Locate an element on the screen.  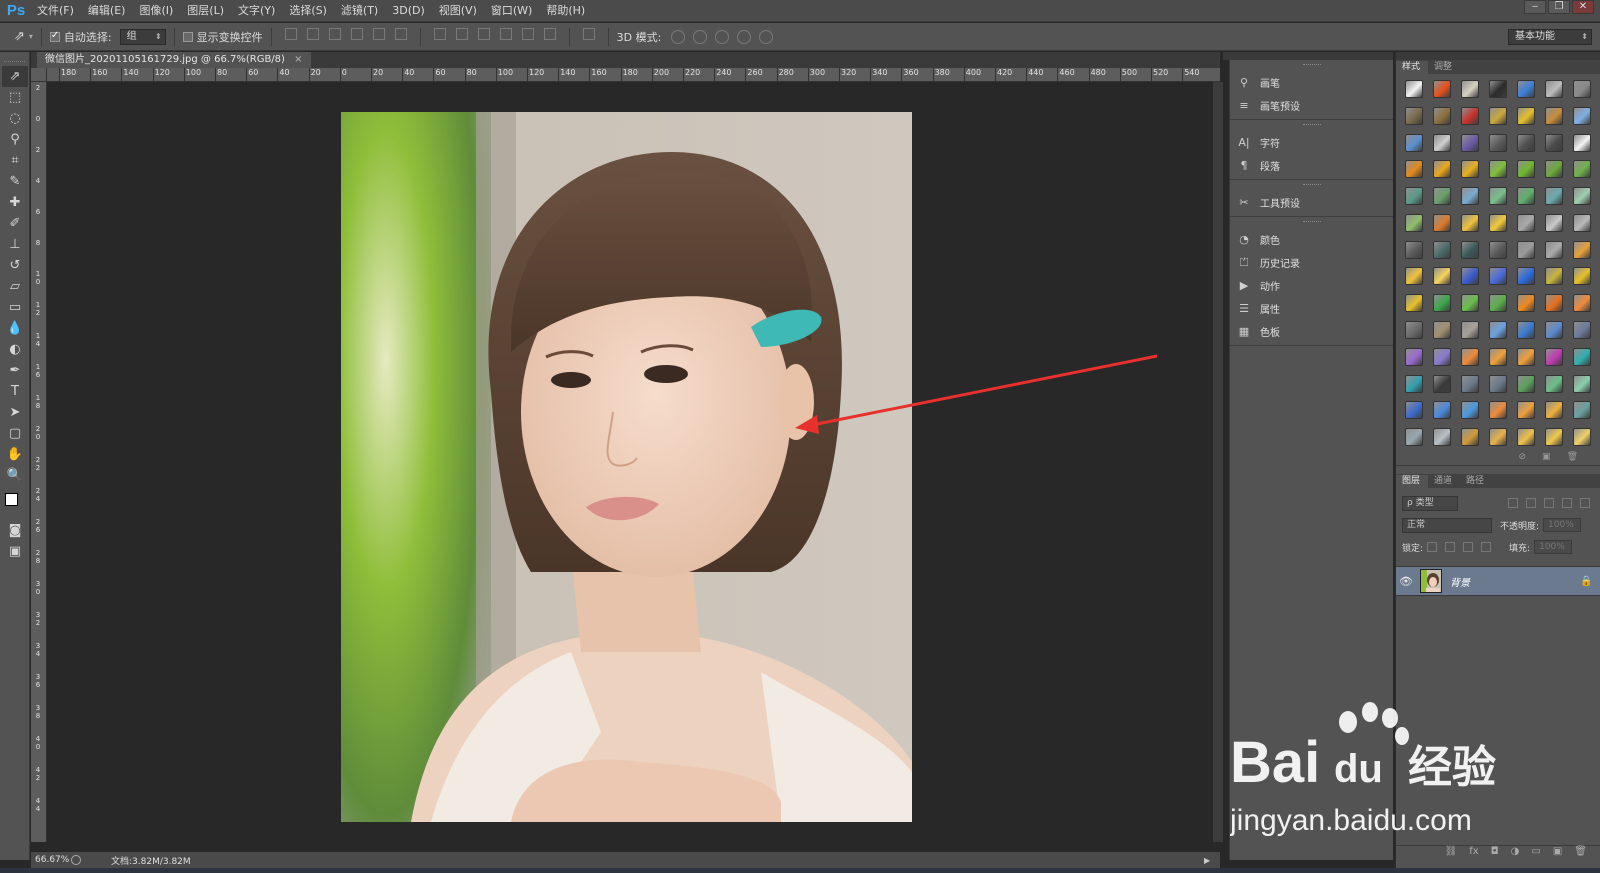
fill-input: 100% is located at coordinates (1553, 547).